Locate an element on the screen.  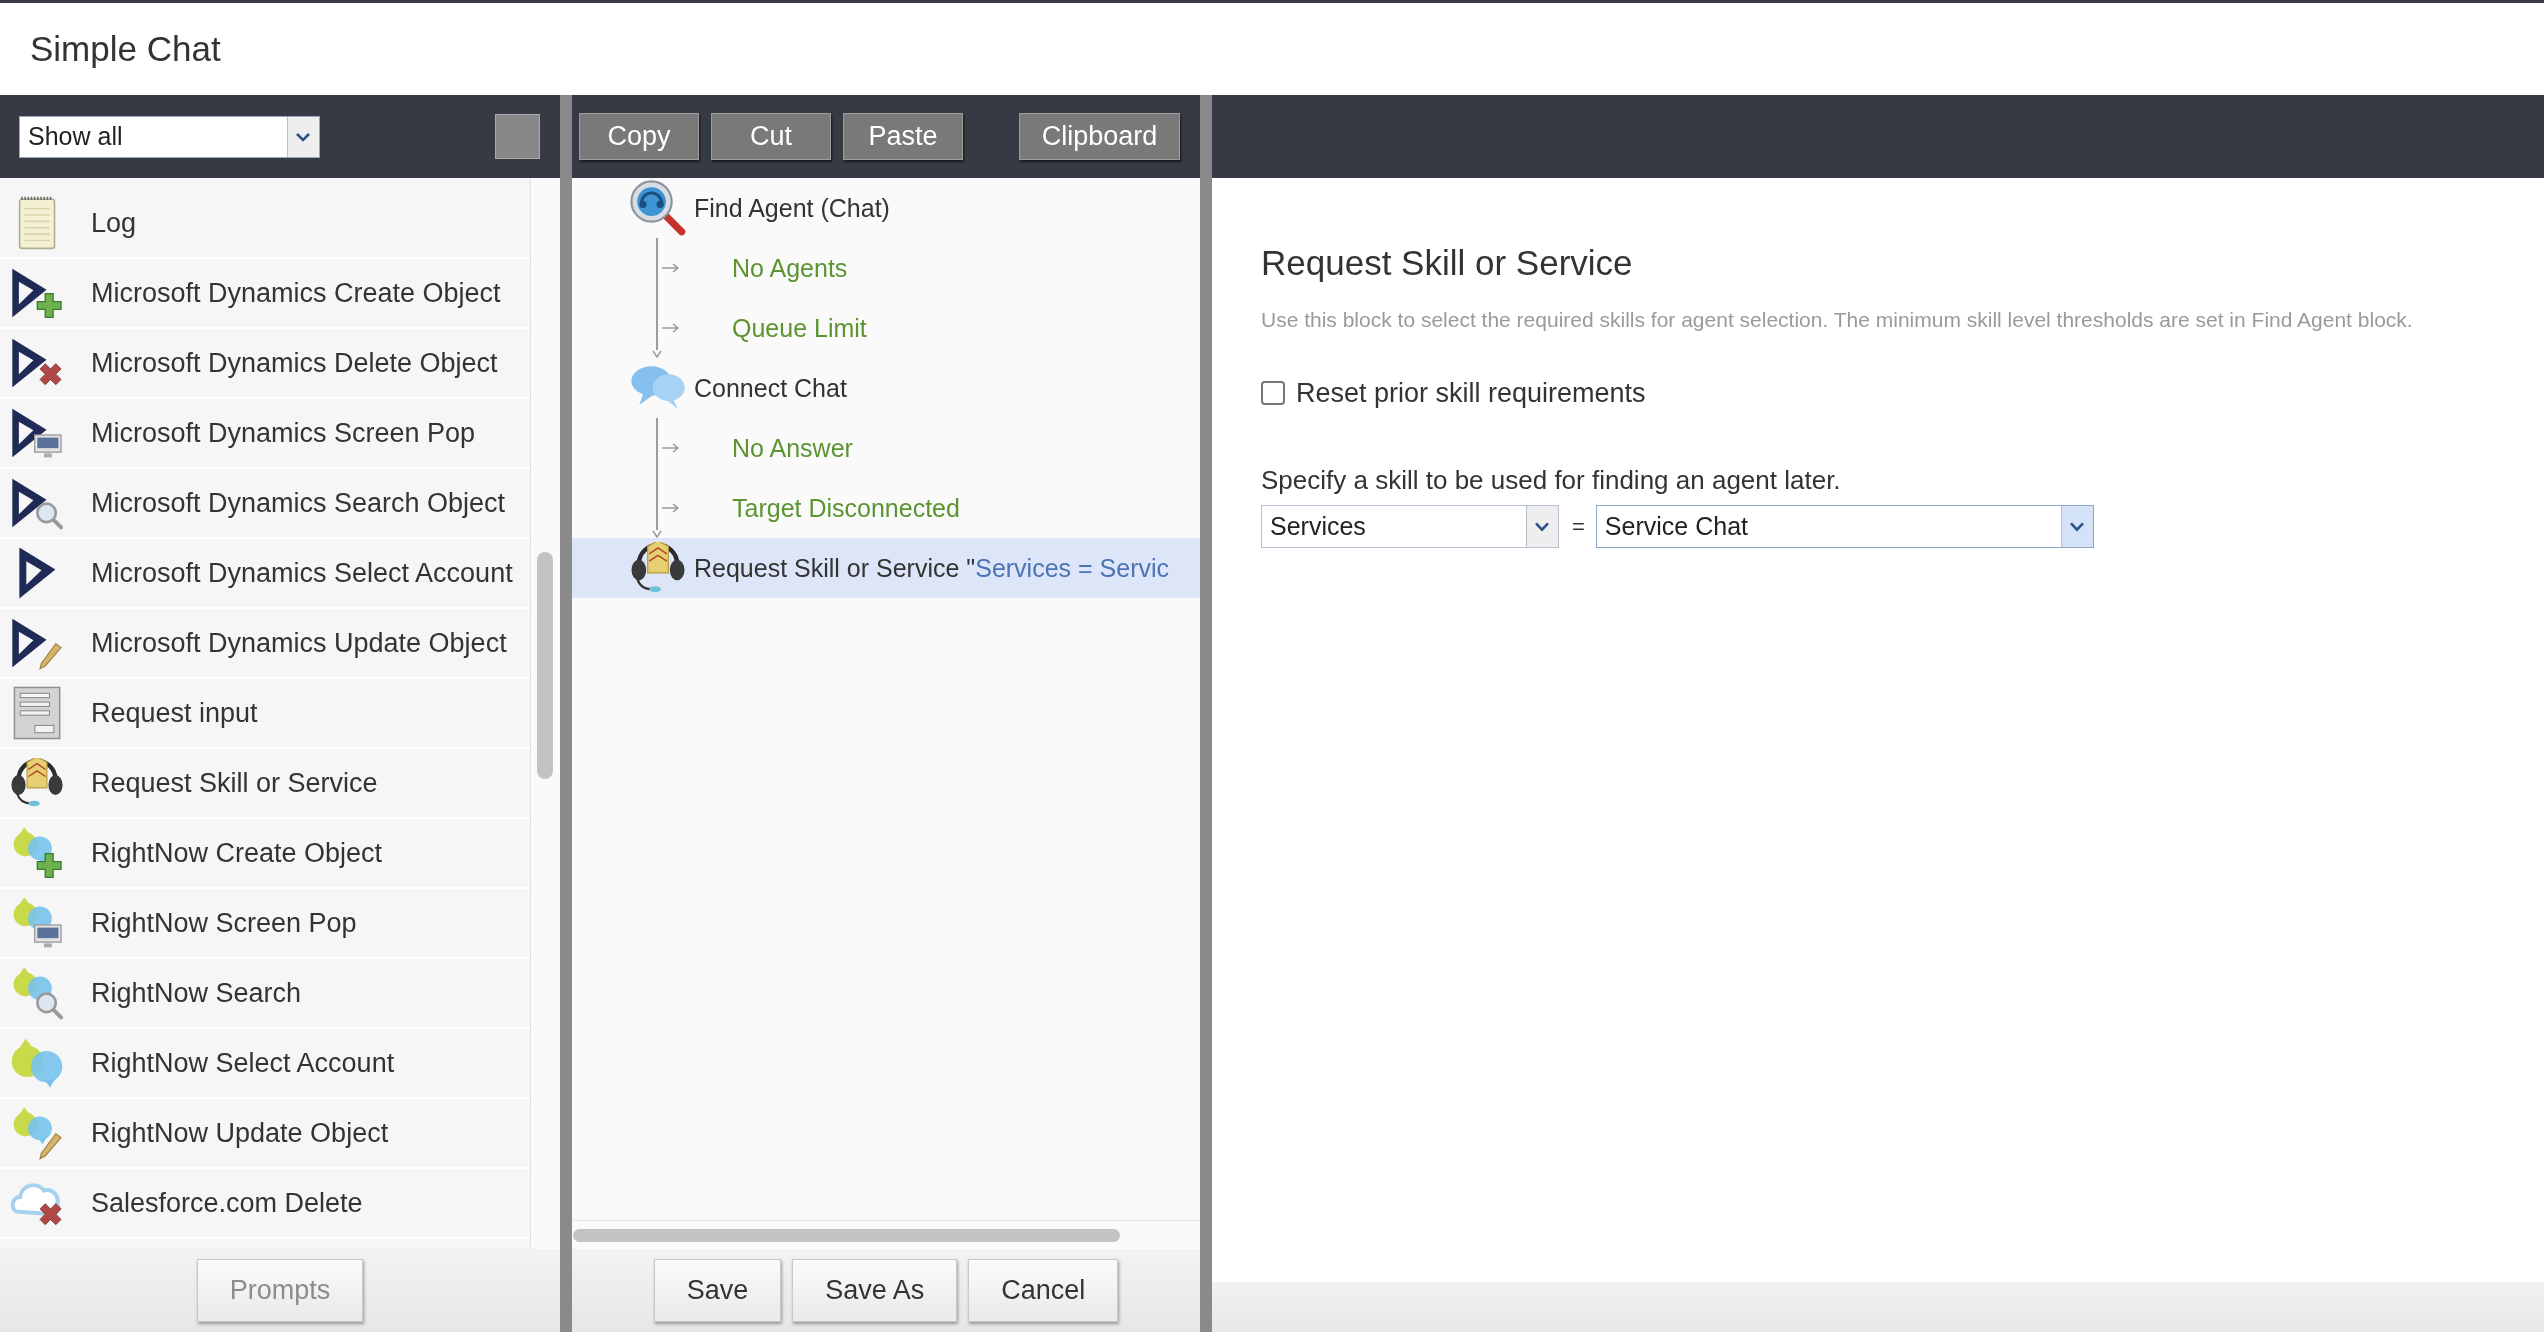
triangle-cross-icon is located at coordinates (37, 363).